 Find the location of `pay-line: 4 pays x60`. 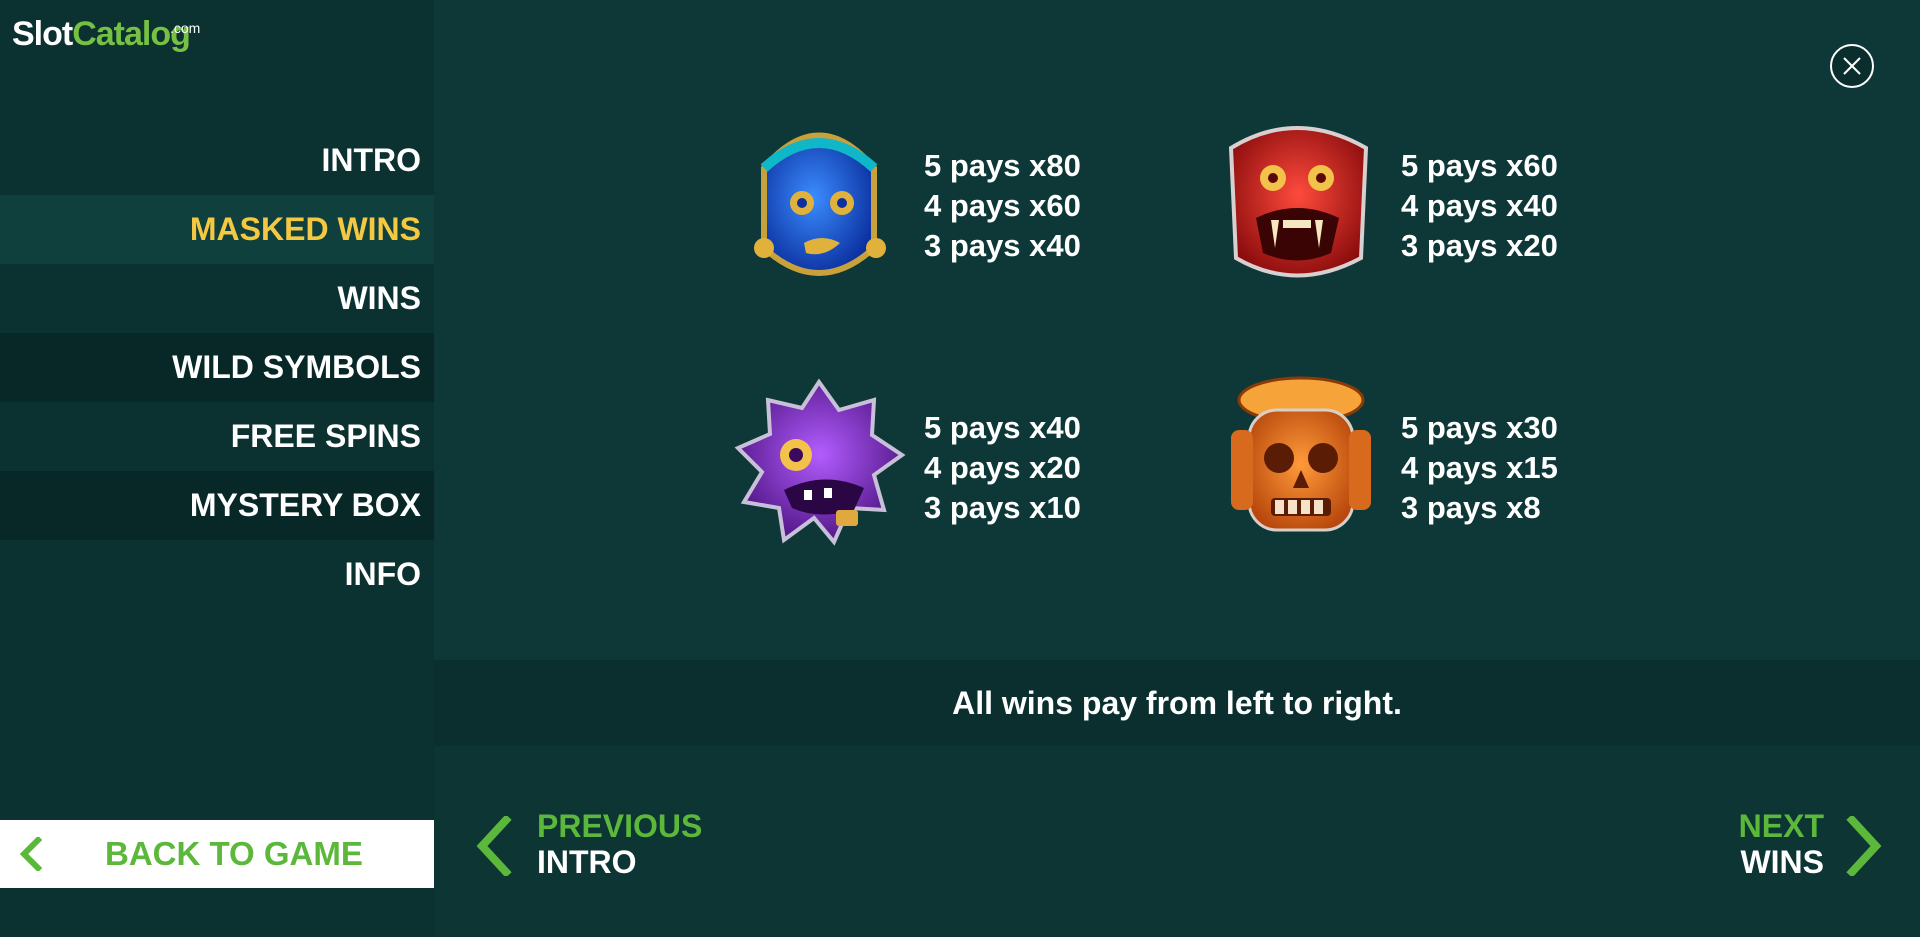

pay-line: 4 pays x60 is located at coordinates (1002, 205).